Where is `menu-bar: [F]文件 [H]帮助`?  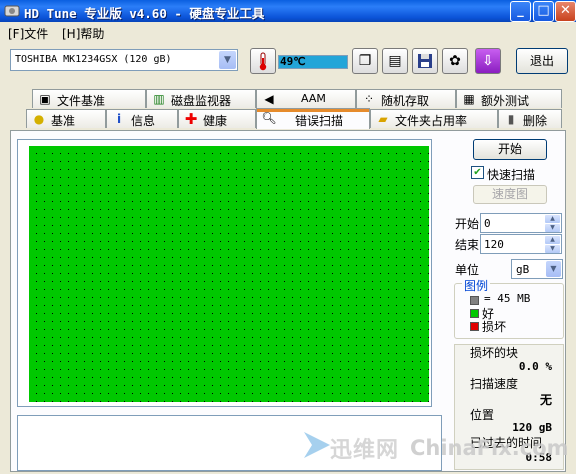 menu-bar: [F]文件 [H]帮助 is located at coordinates (288, 32).